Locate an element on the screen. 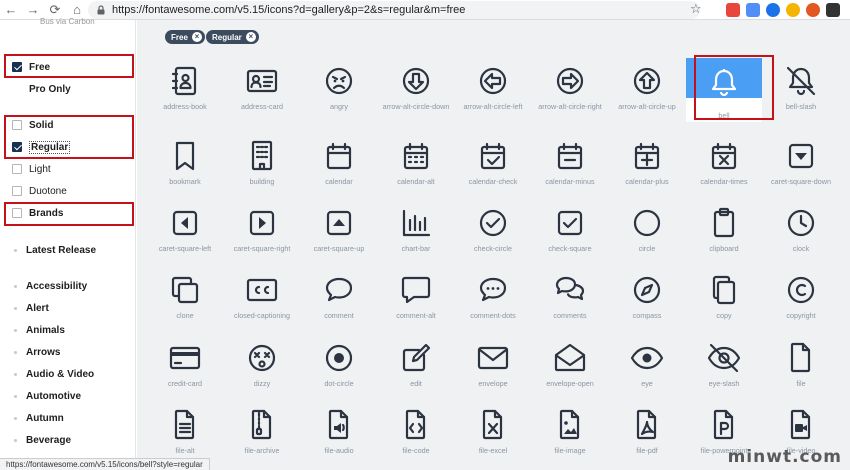 Image resolution: width=850 pixels, height=470 pixels. icon-tile-compass: compass is located at coordinates (647, 297).